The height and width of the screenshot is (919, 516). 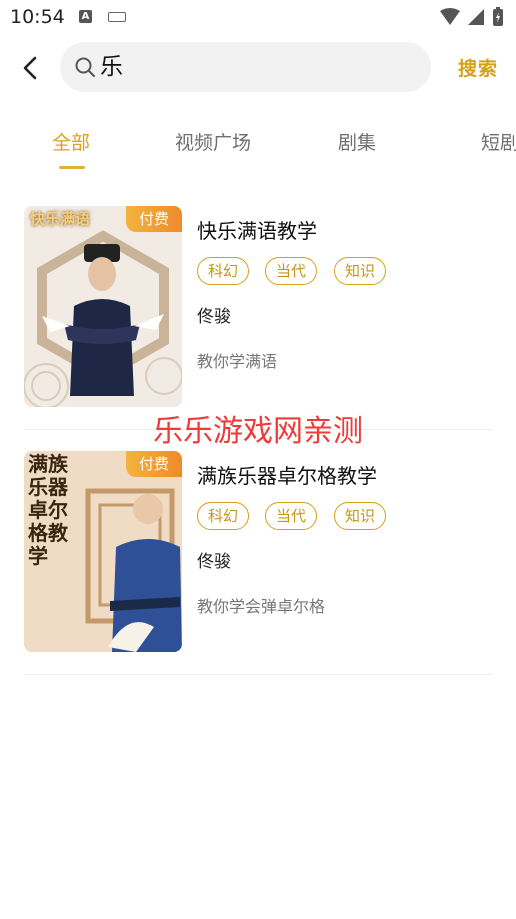 I want to click on keyboard-icon, so click(x=117, y=17).